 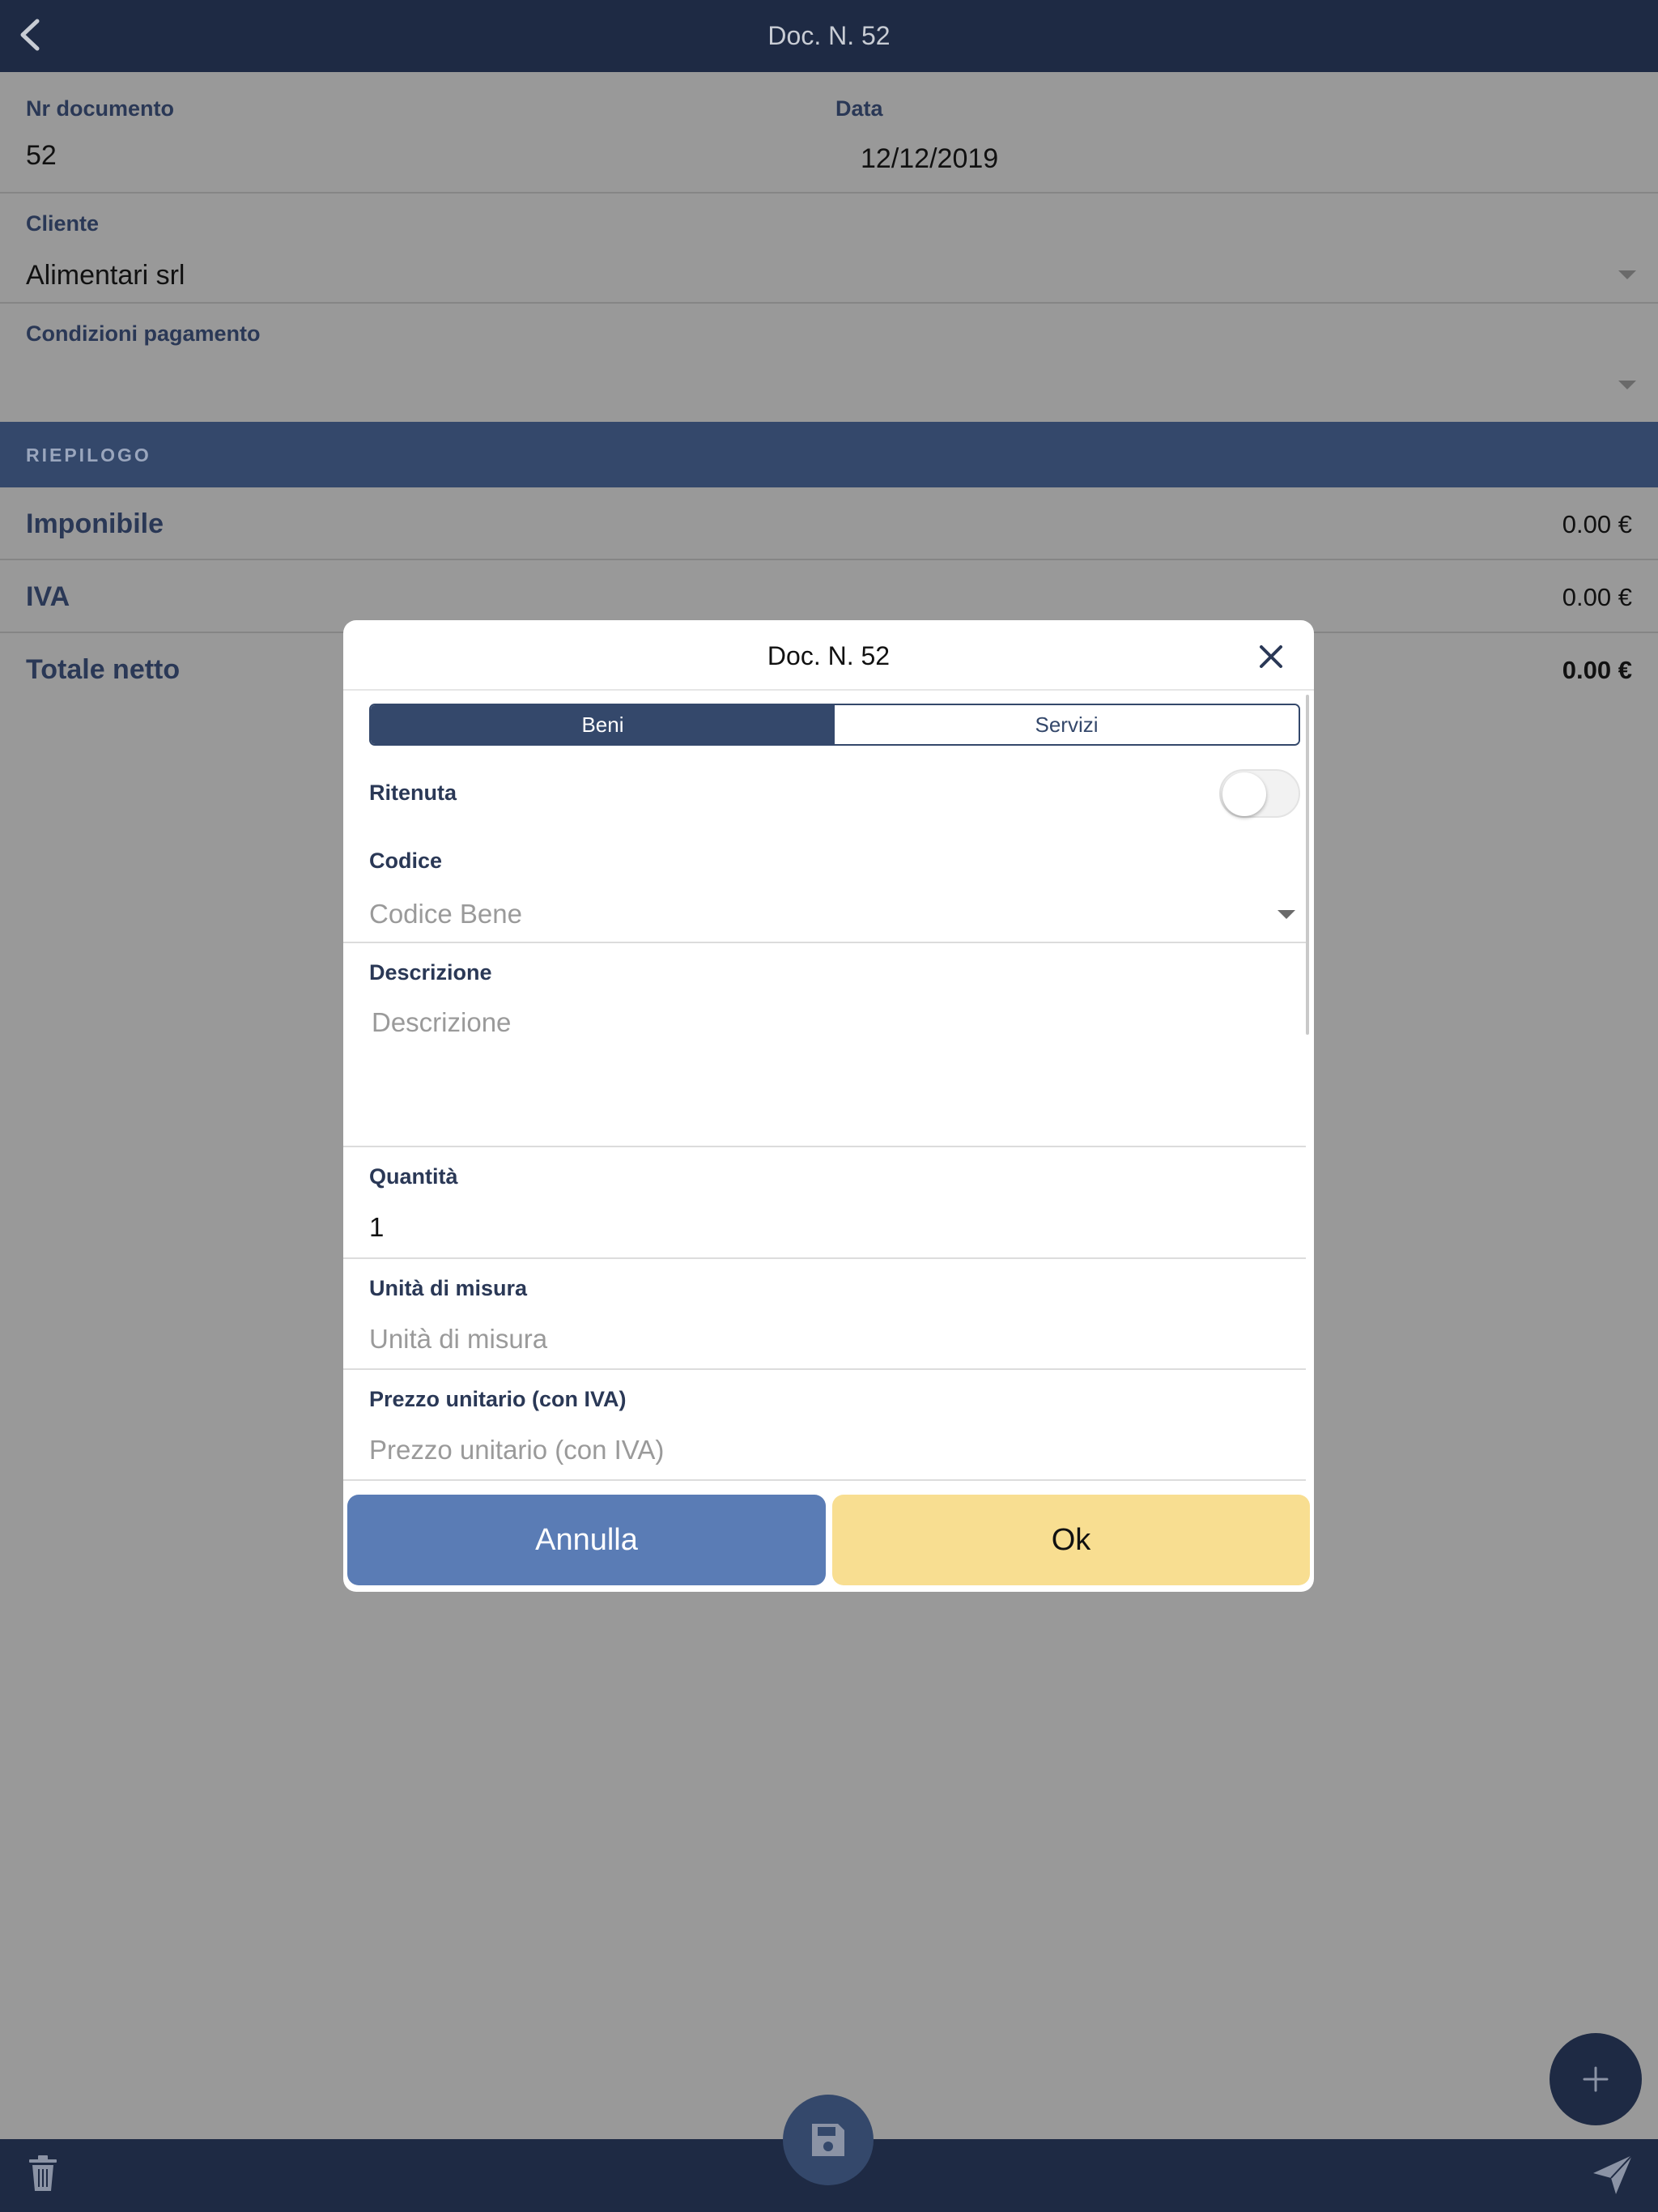 I want to click on segment-beni: Beni, so click(x=603, y=724).